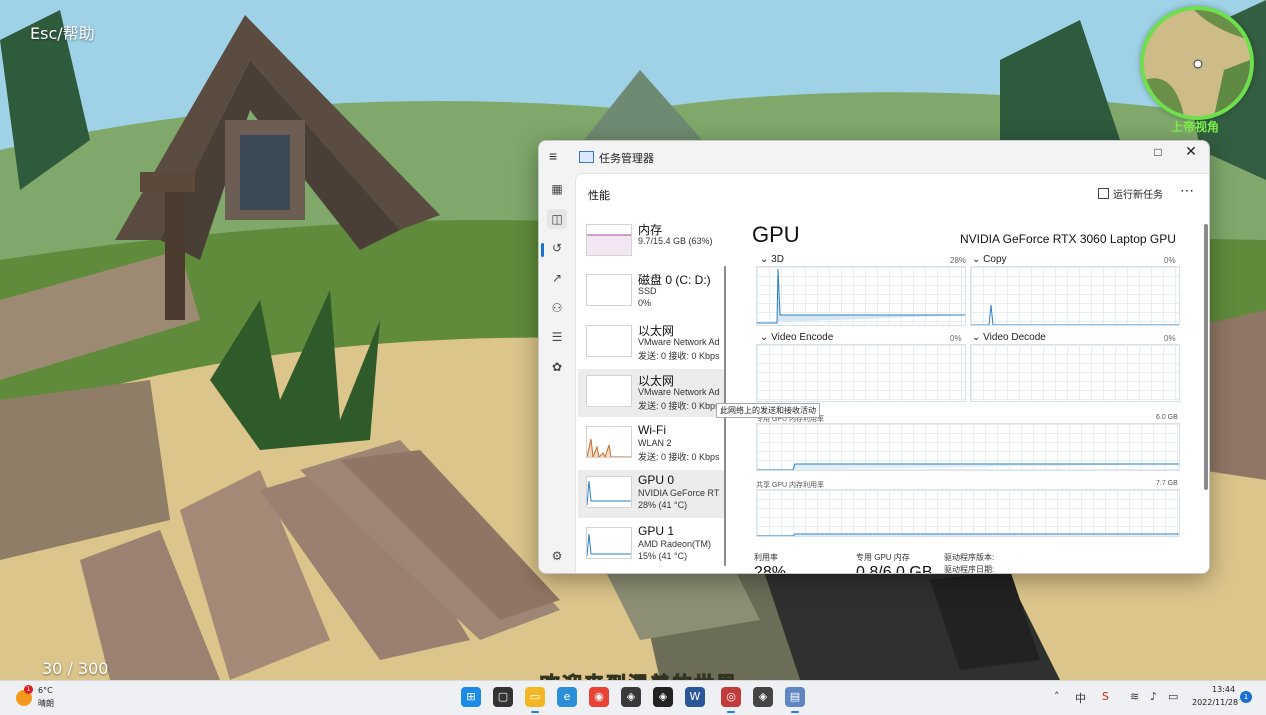 Image resolution: width=1266 pixels, height=715 pixels. What do you see at coordinates (626, 159) in the screenshot?
I see `window-title: 任务管理器` at bounding box center [626, 159].